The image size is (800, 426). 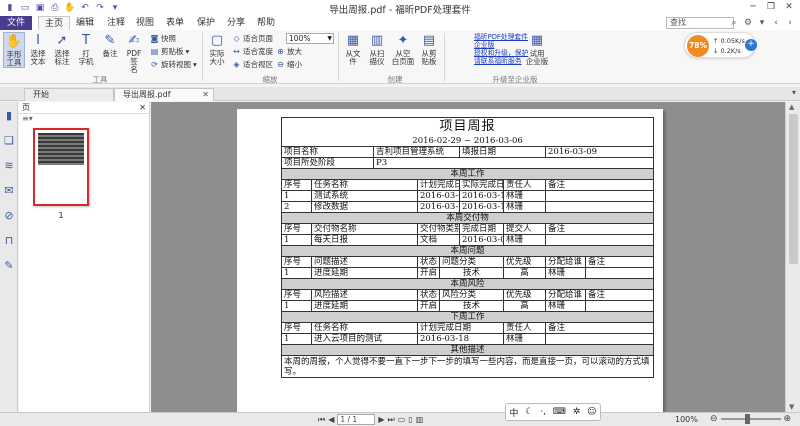 I want to click on select-annotation-button: ➚ 选择 标注, so click(x=62, y=49).